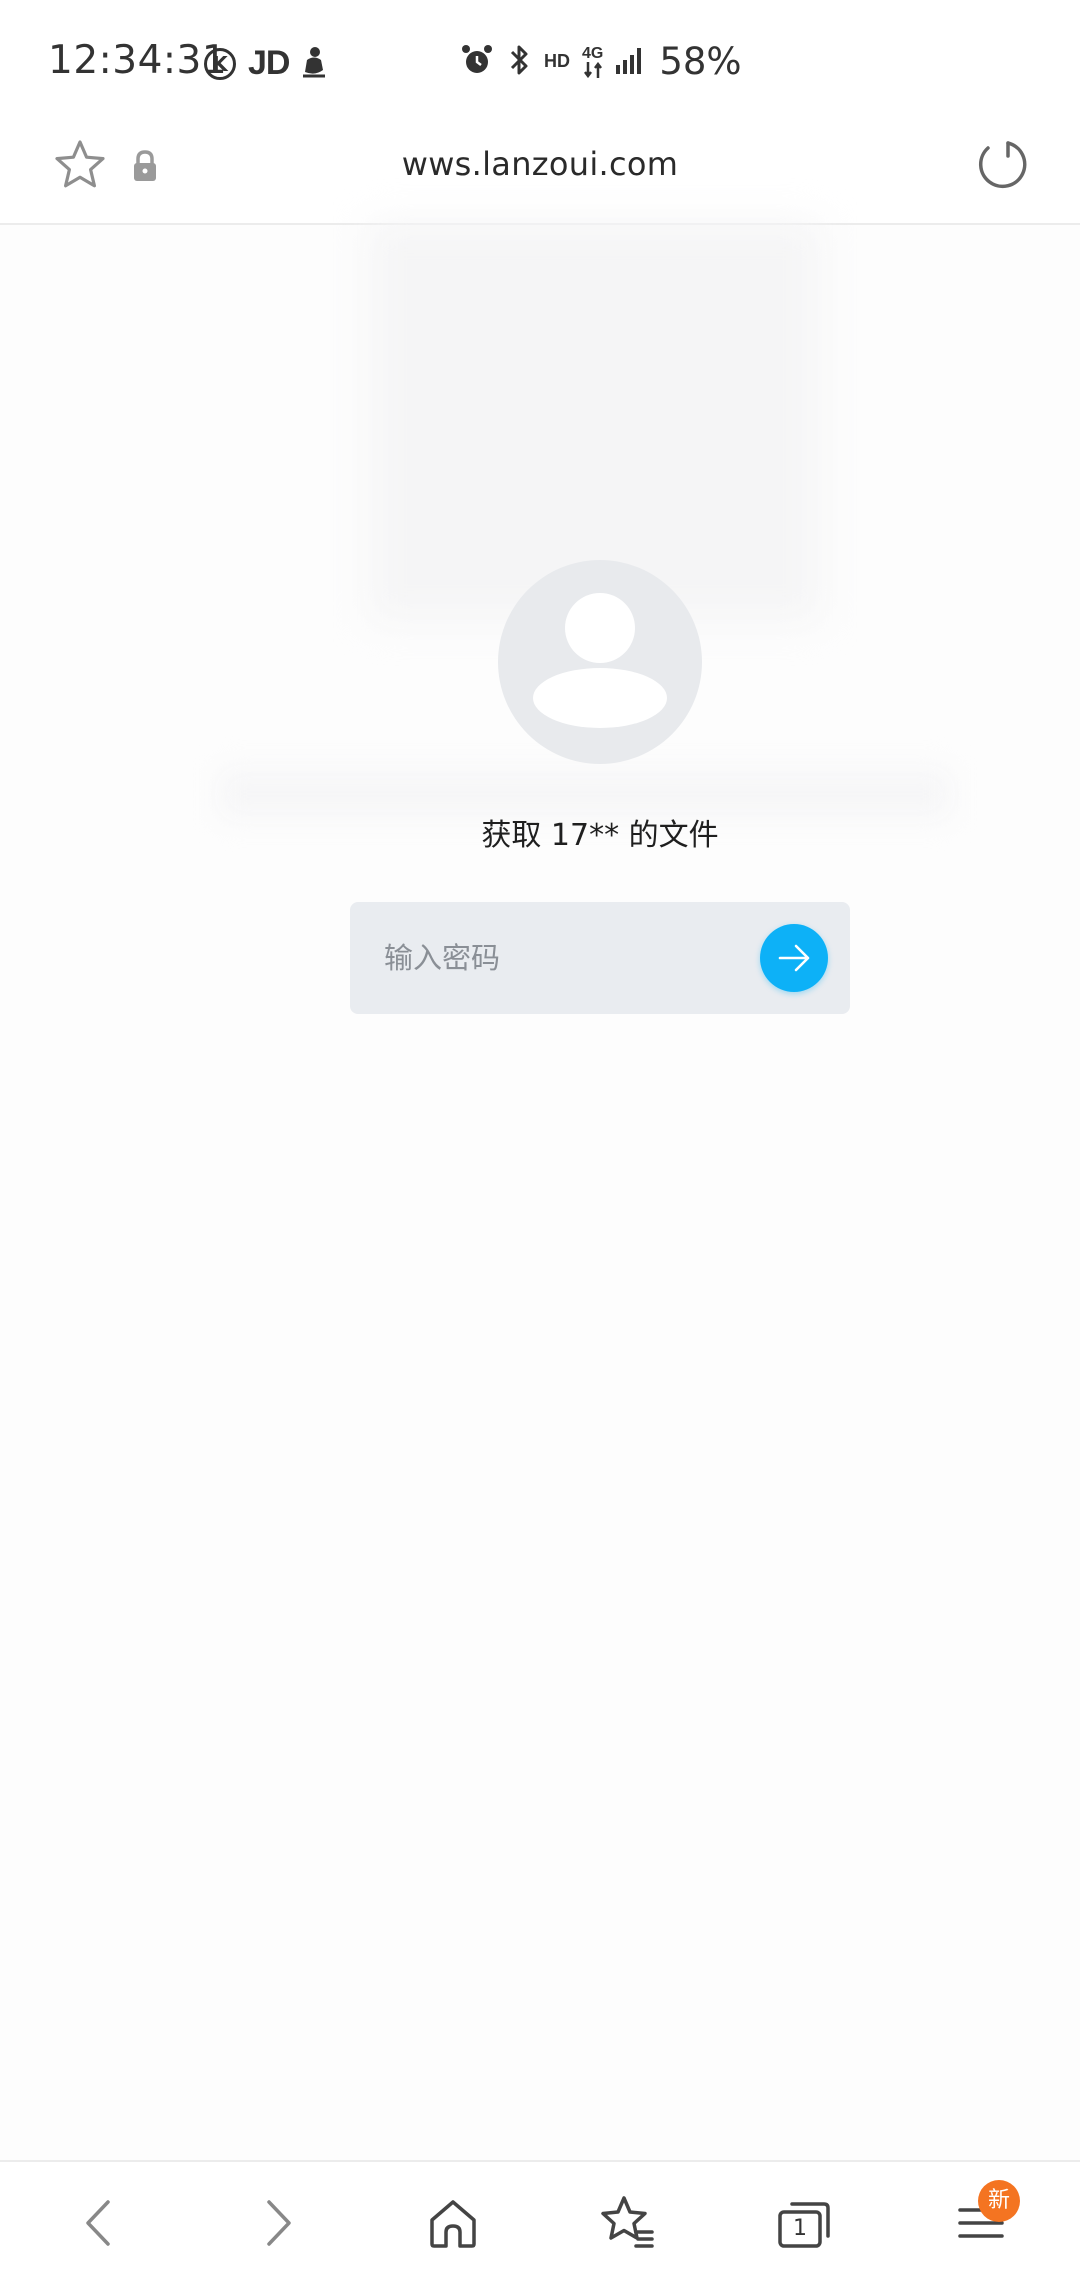 This screenshot has width=1080, height=2280. I want to click on avatar, so click(600, 662).